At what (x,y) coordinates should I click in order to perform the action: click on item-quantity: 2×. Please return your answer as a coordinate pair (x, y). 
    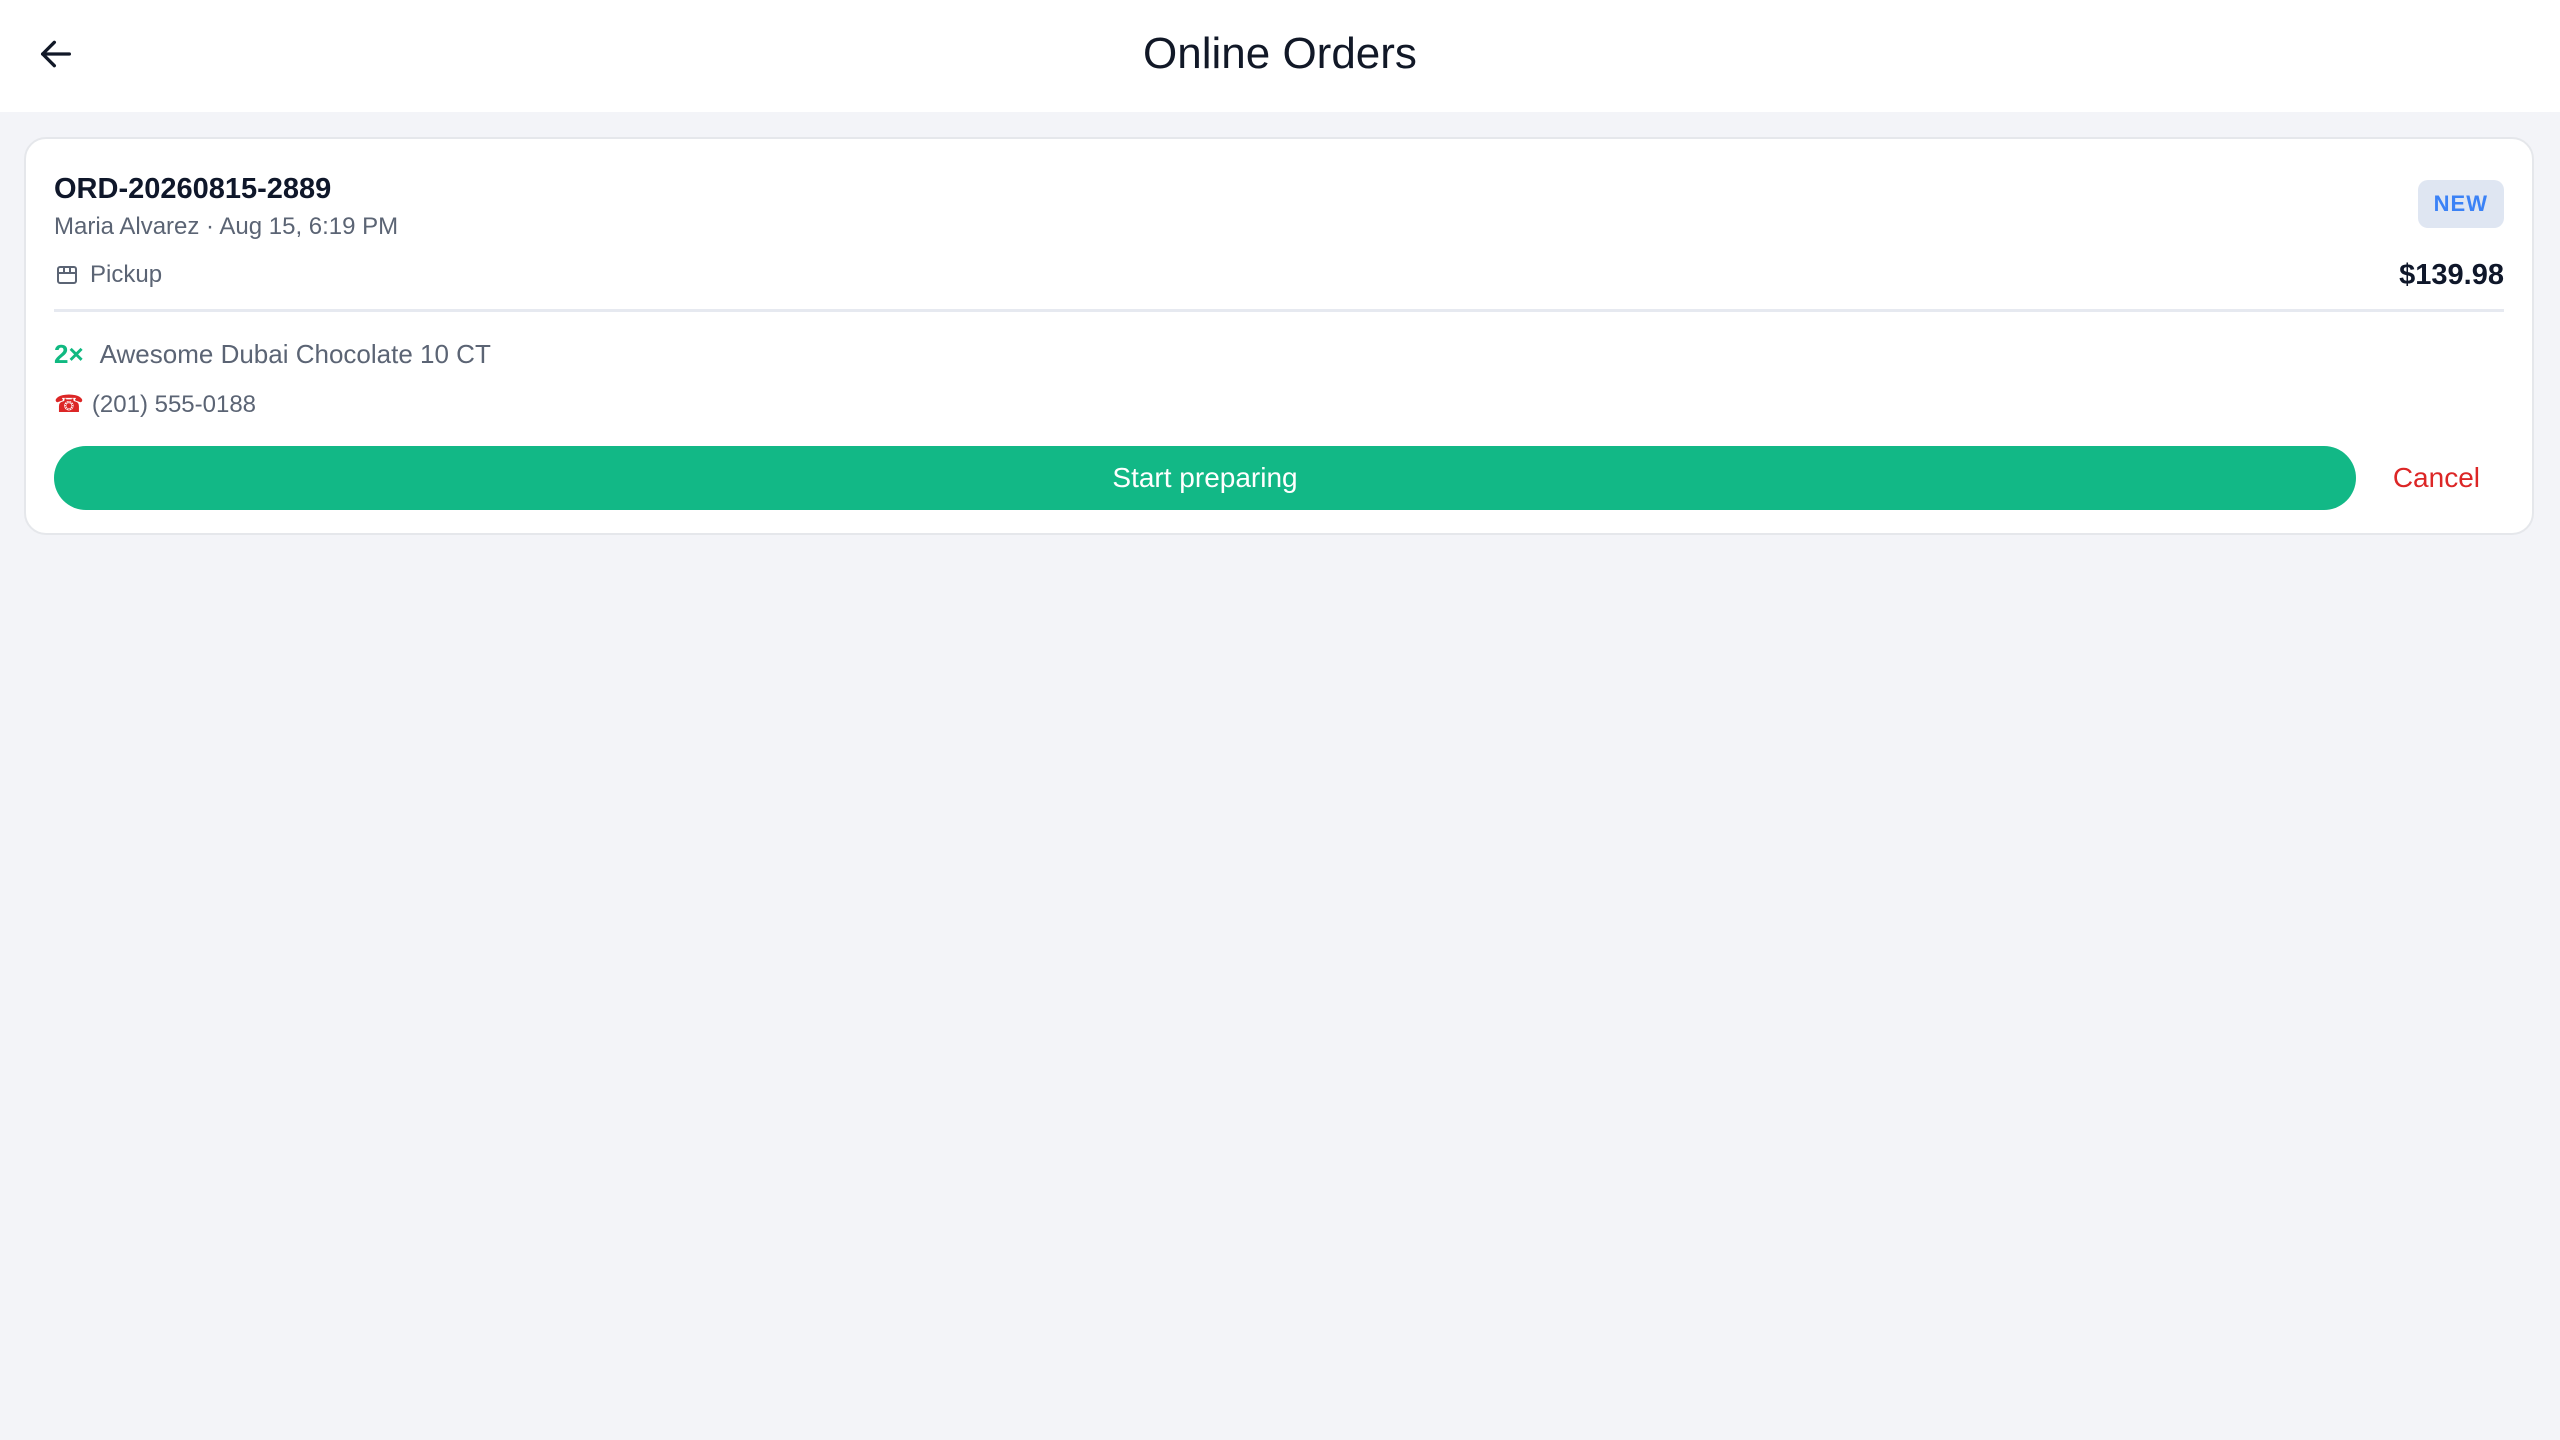
    Looking at the image, I should click on (69, 353).